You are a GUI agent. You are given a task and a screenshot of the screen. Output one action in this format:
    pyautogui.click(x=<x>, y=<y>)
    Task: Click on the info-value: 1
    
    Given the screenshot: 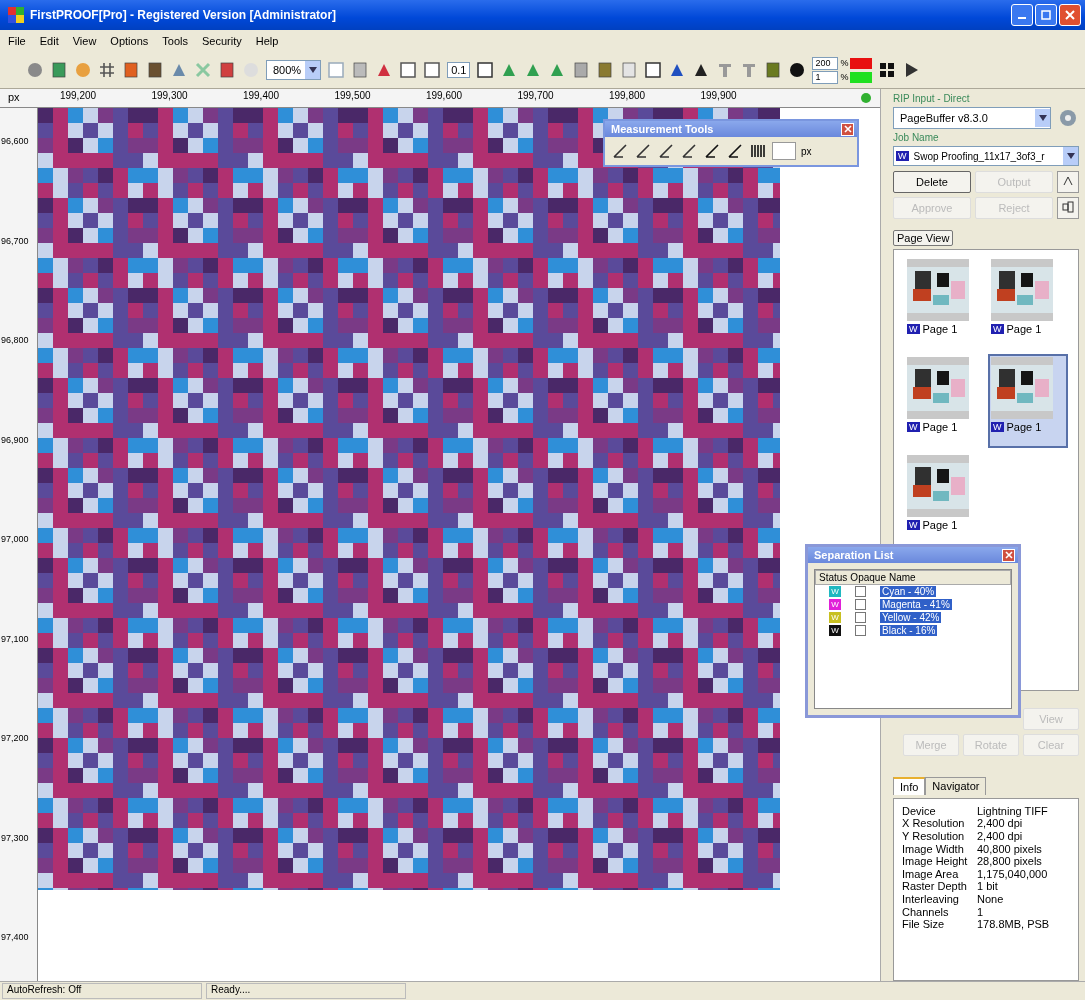 What is the action you would take?
    pyautogui.click(x=980, y=912)
    